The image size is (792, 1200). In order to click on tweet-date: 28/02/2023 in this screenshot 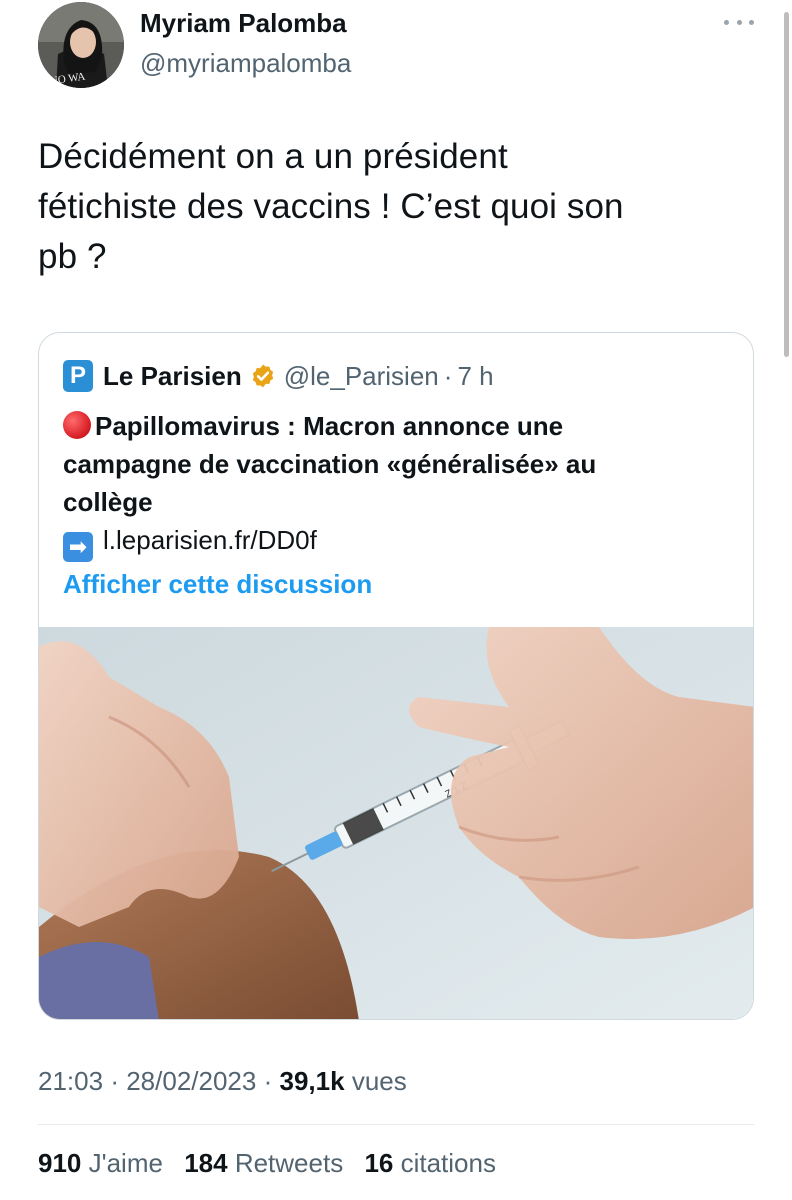, I will do `click(191, 1081)`.